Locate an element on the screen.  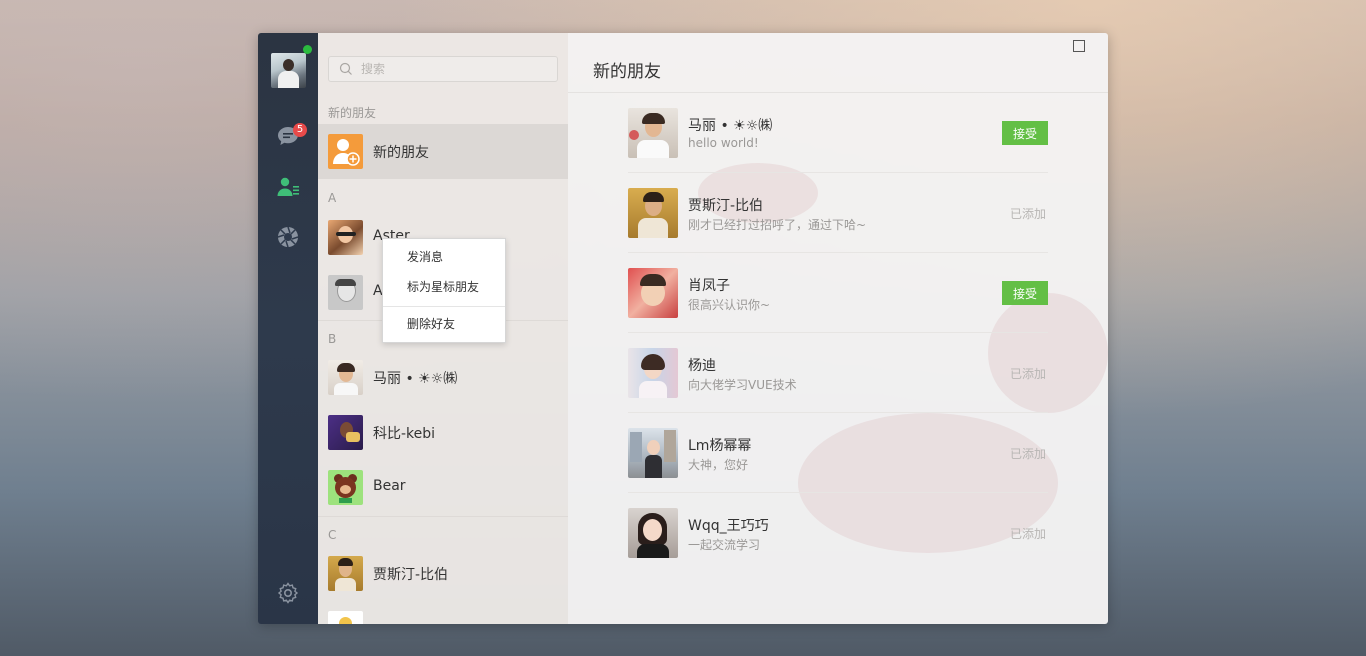
request-message: hello world! is located at coordinates (723, 143).